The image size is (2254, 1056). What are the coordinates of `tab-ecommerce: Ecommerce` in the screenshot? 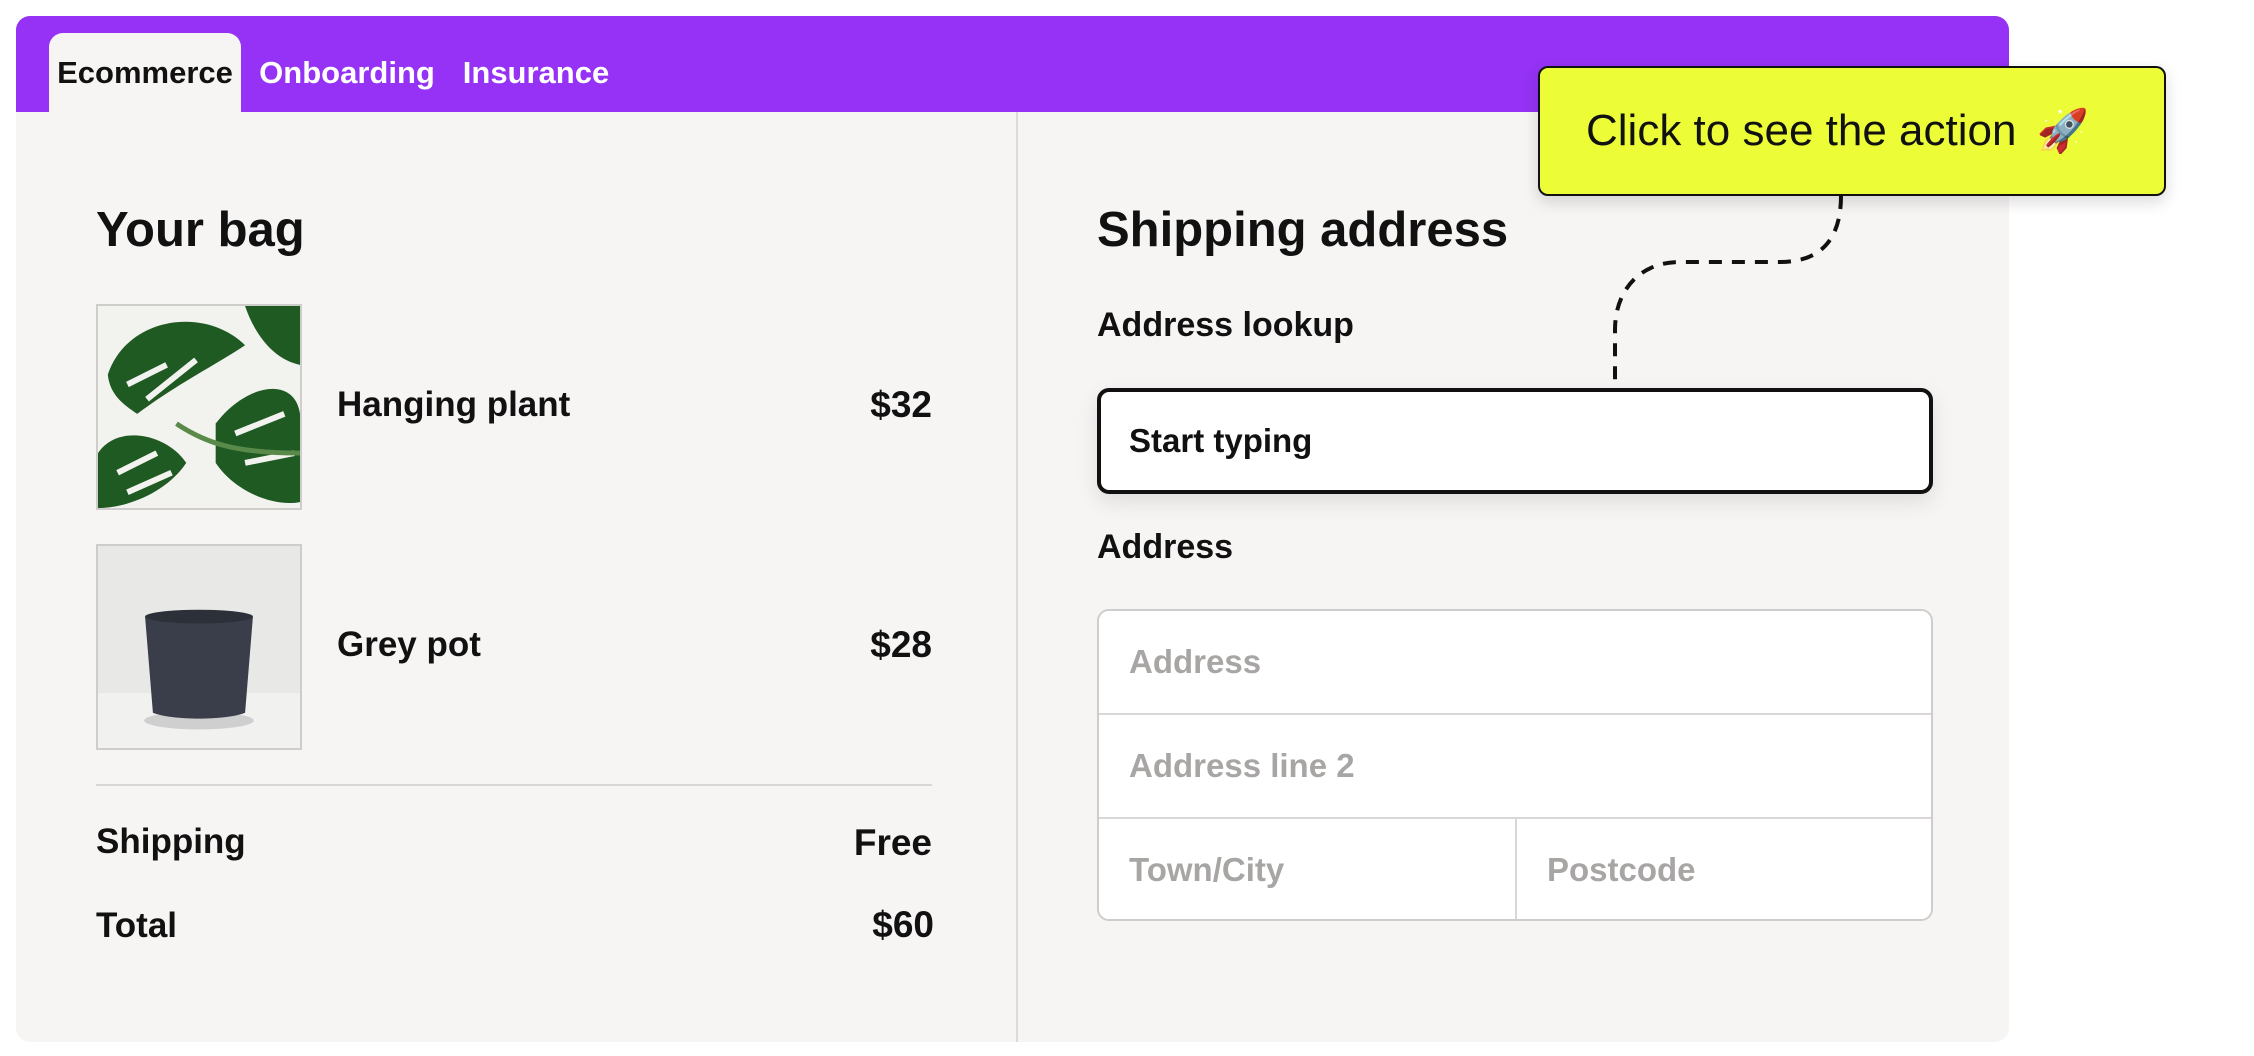 It's located at (145, 72).